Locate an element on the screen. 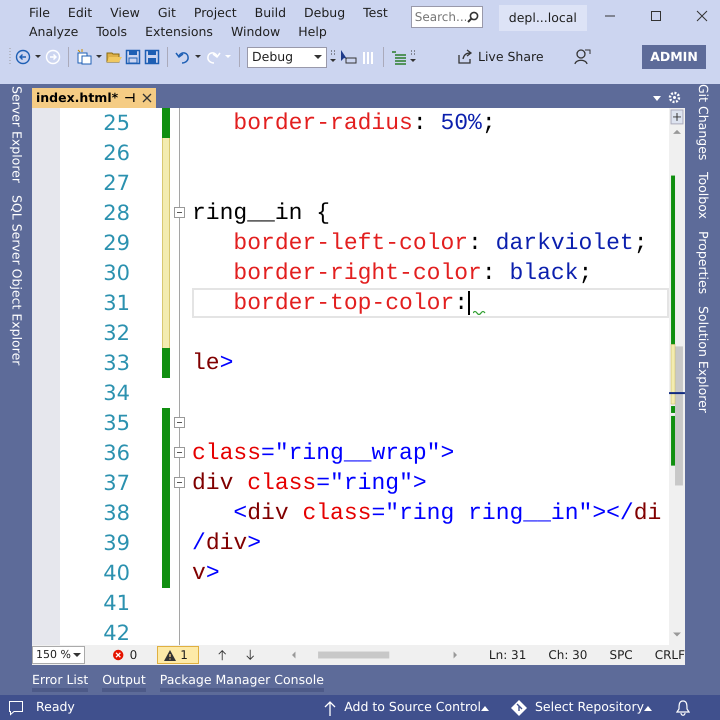  new-project-icon is located at coordinates (84, 57).